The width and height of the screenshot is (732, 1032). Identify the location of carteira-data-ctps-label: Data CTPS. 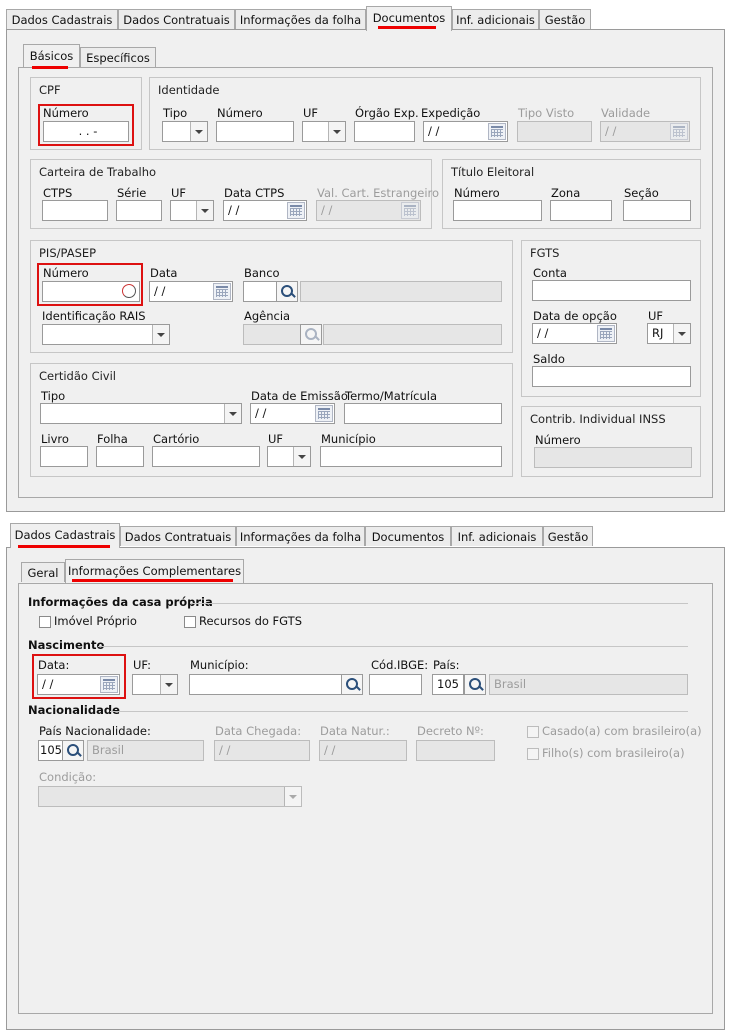
(254, 193).